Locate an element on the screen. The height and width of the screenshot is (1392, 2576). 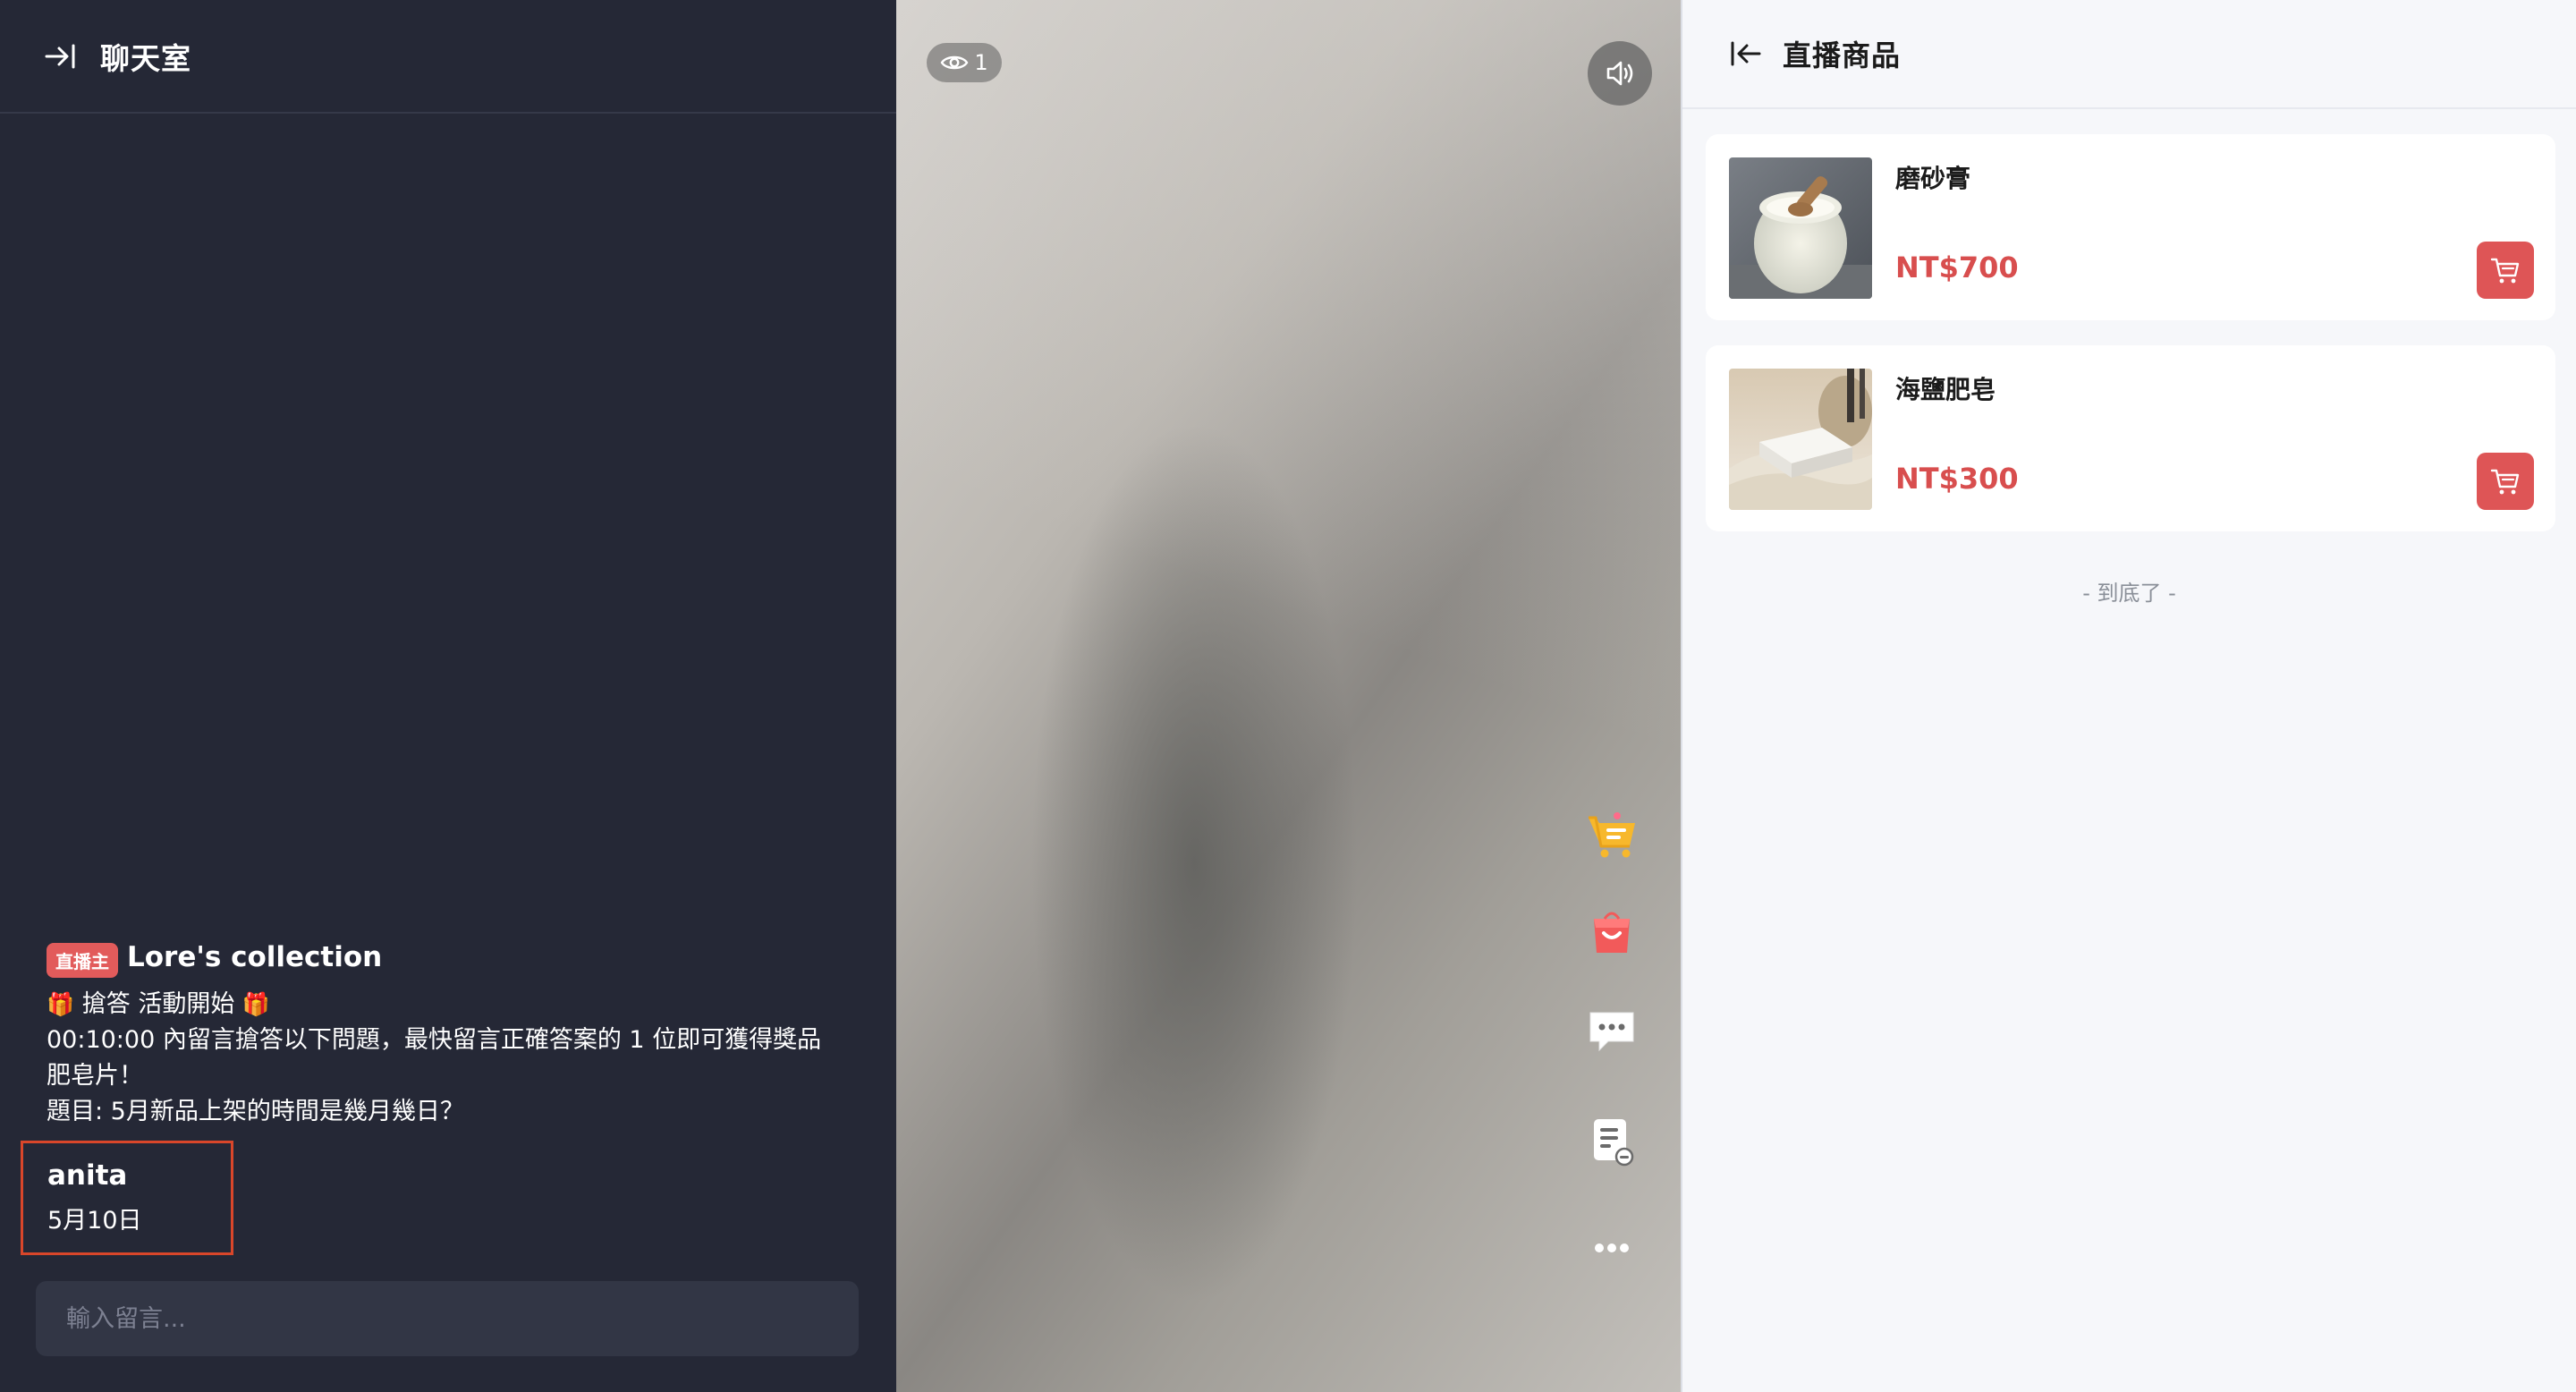
shopping-bag-icon is located at coordinates (1612, 932).